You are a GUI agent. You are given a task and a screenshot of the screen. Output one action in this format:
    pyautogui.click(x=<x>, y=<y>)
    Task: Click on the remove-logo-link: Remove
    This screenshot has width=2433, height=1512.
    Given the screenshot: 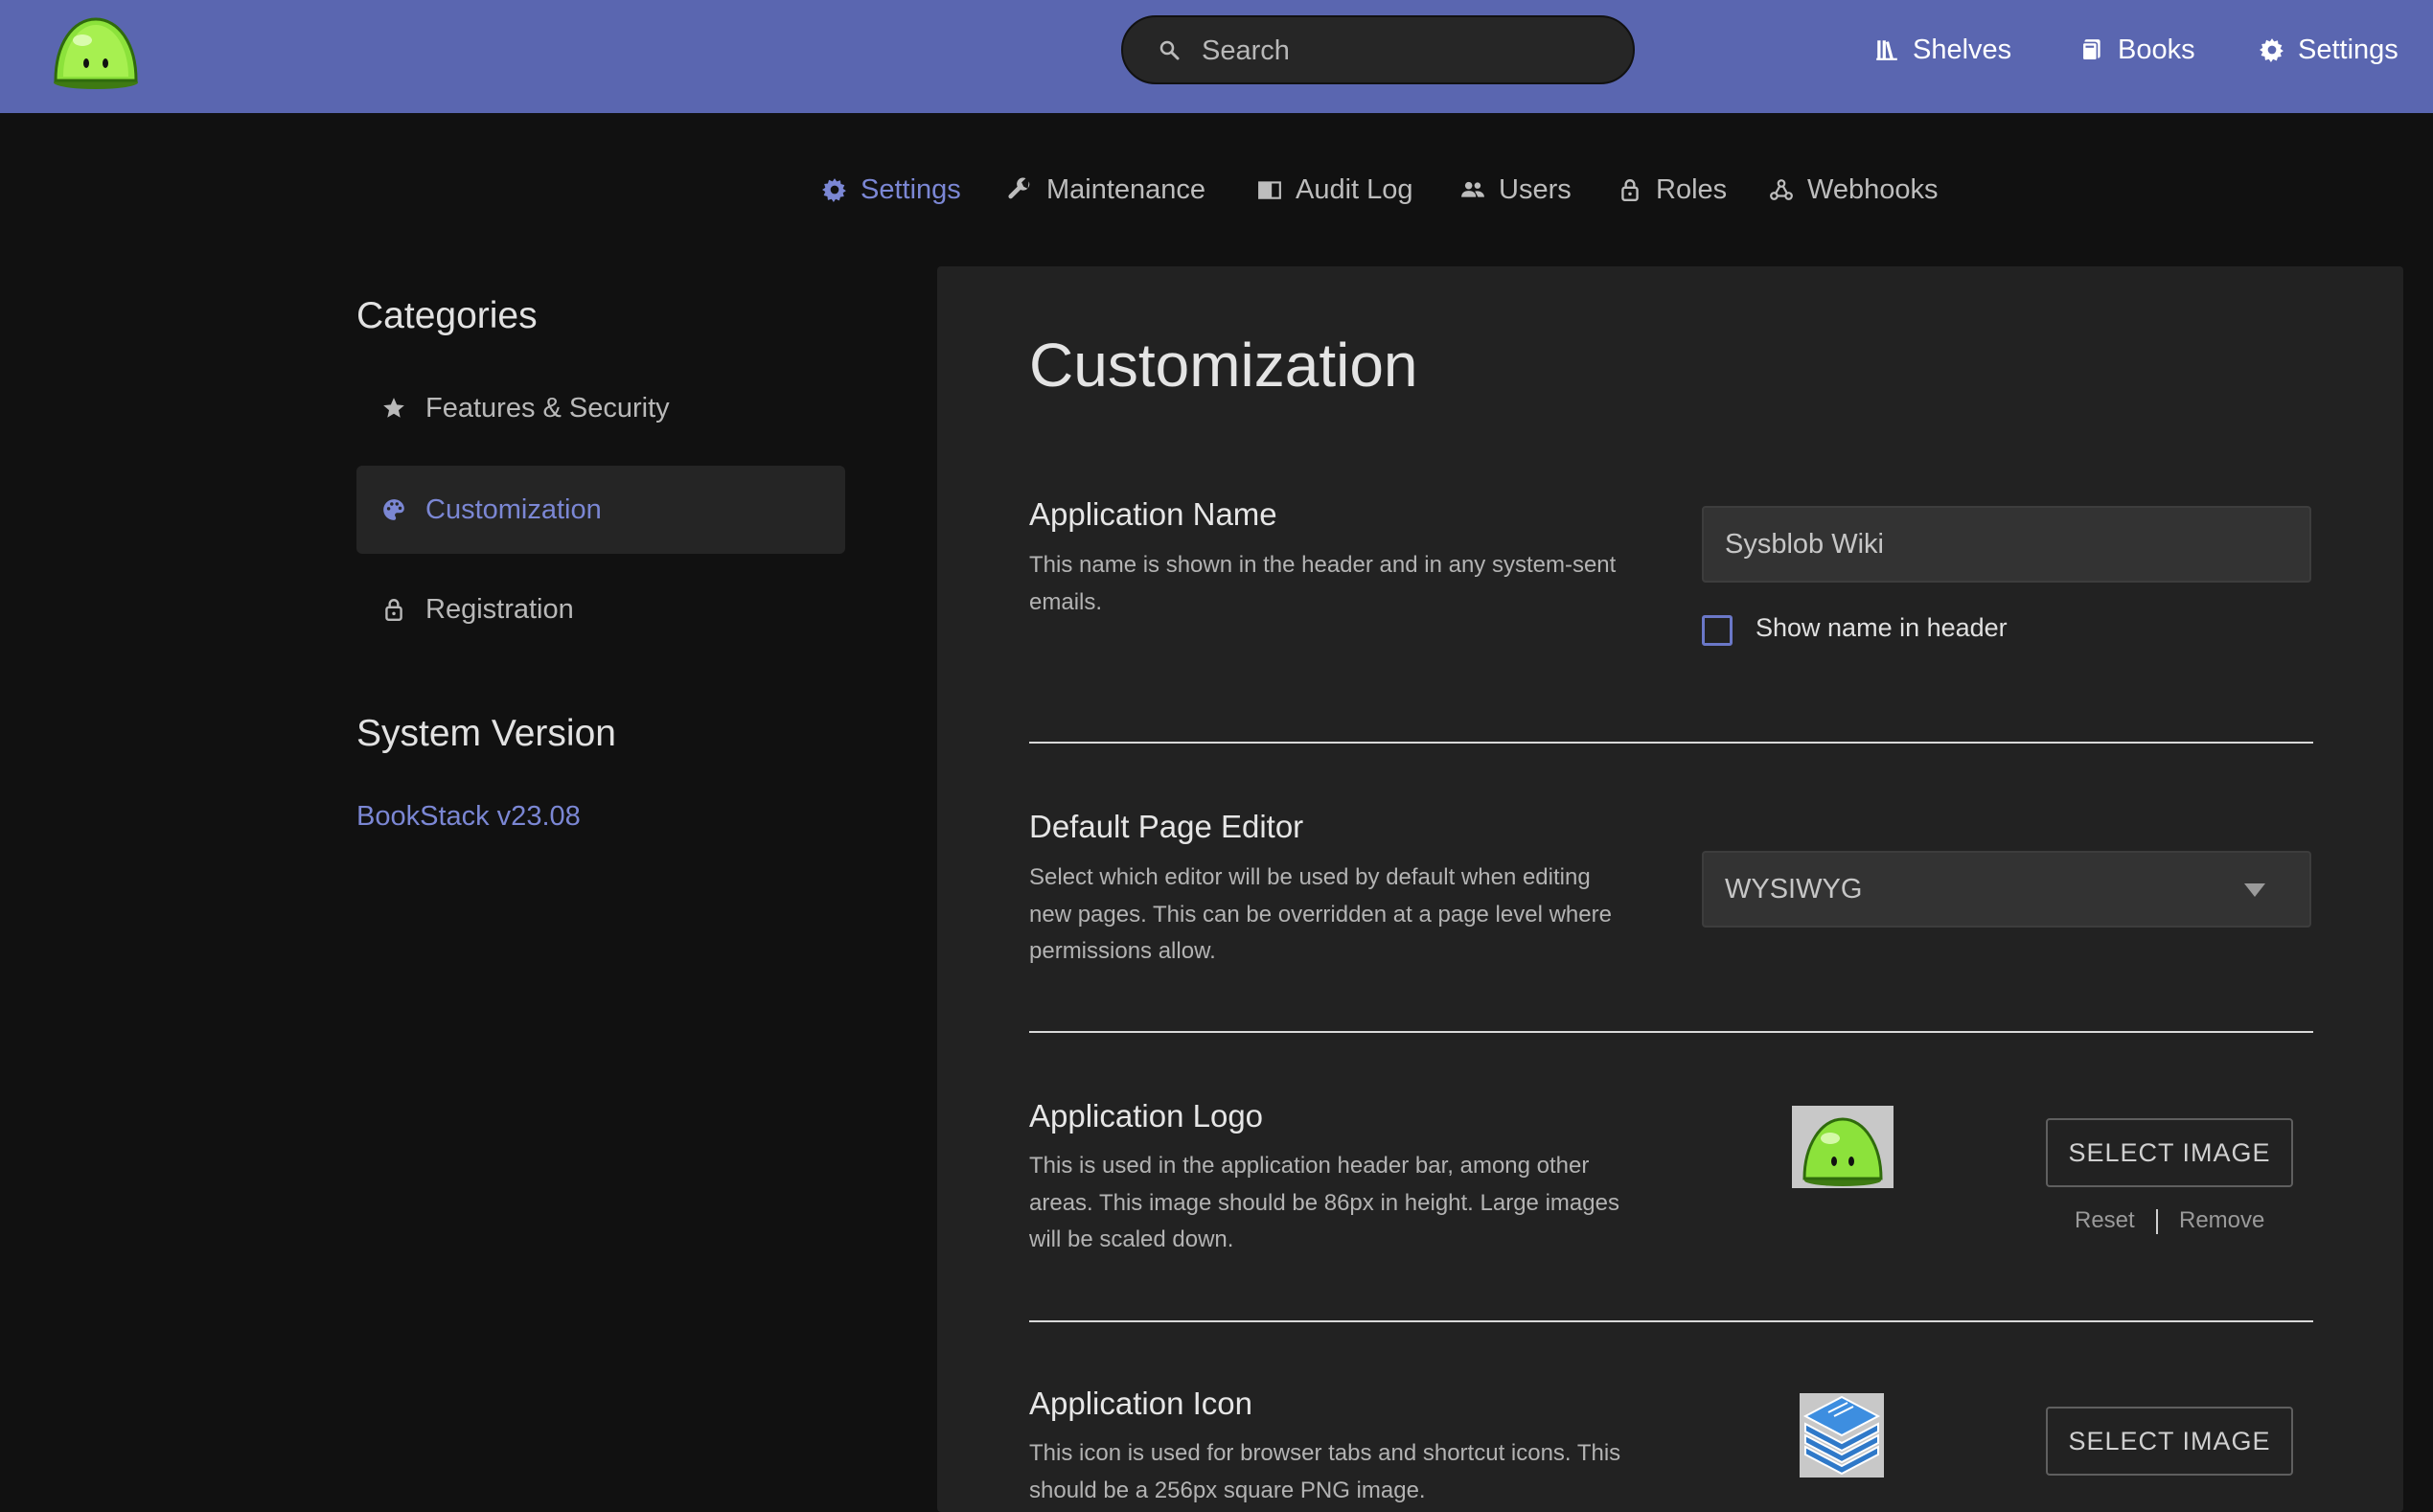 What is the action you would take?
    pyautogui.click(x=2222, y=1220)
    